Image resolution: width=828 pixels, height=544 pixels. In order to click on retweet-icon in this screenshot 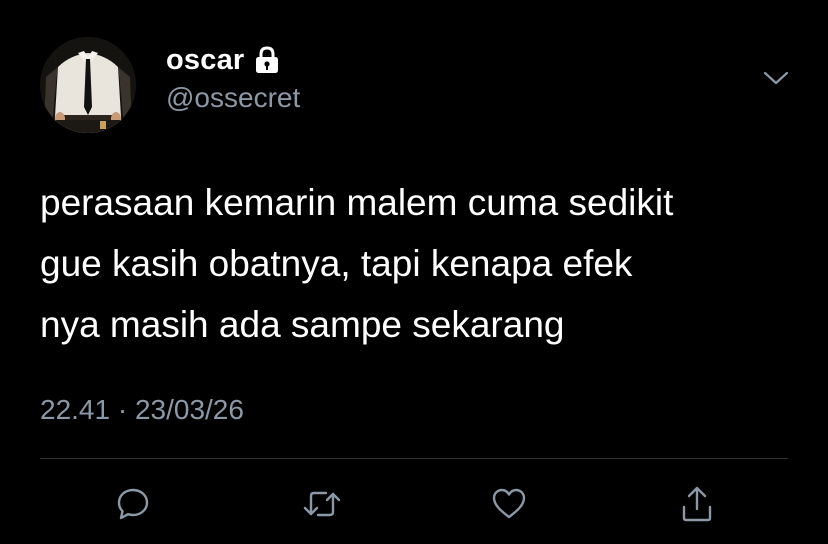, I will do `click(322, 504)`.